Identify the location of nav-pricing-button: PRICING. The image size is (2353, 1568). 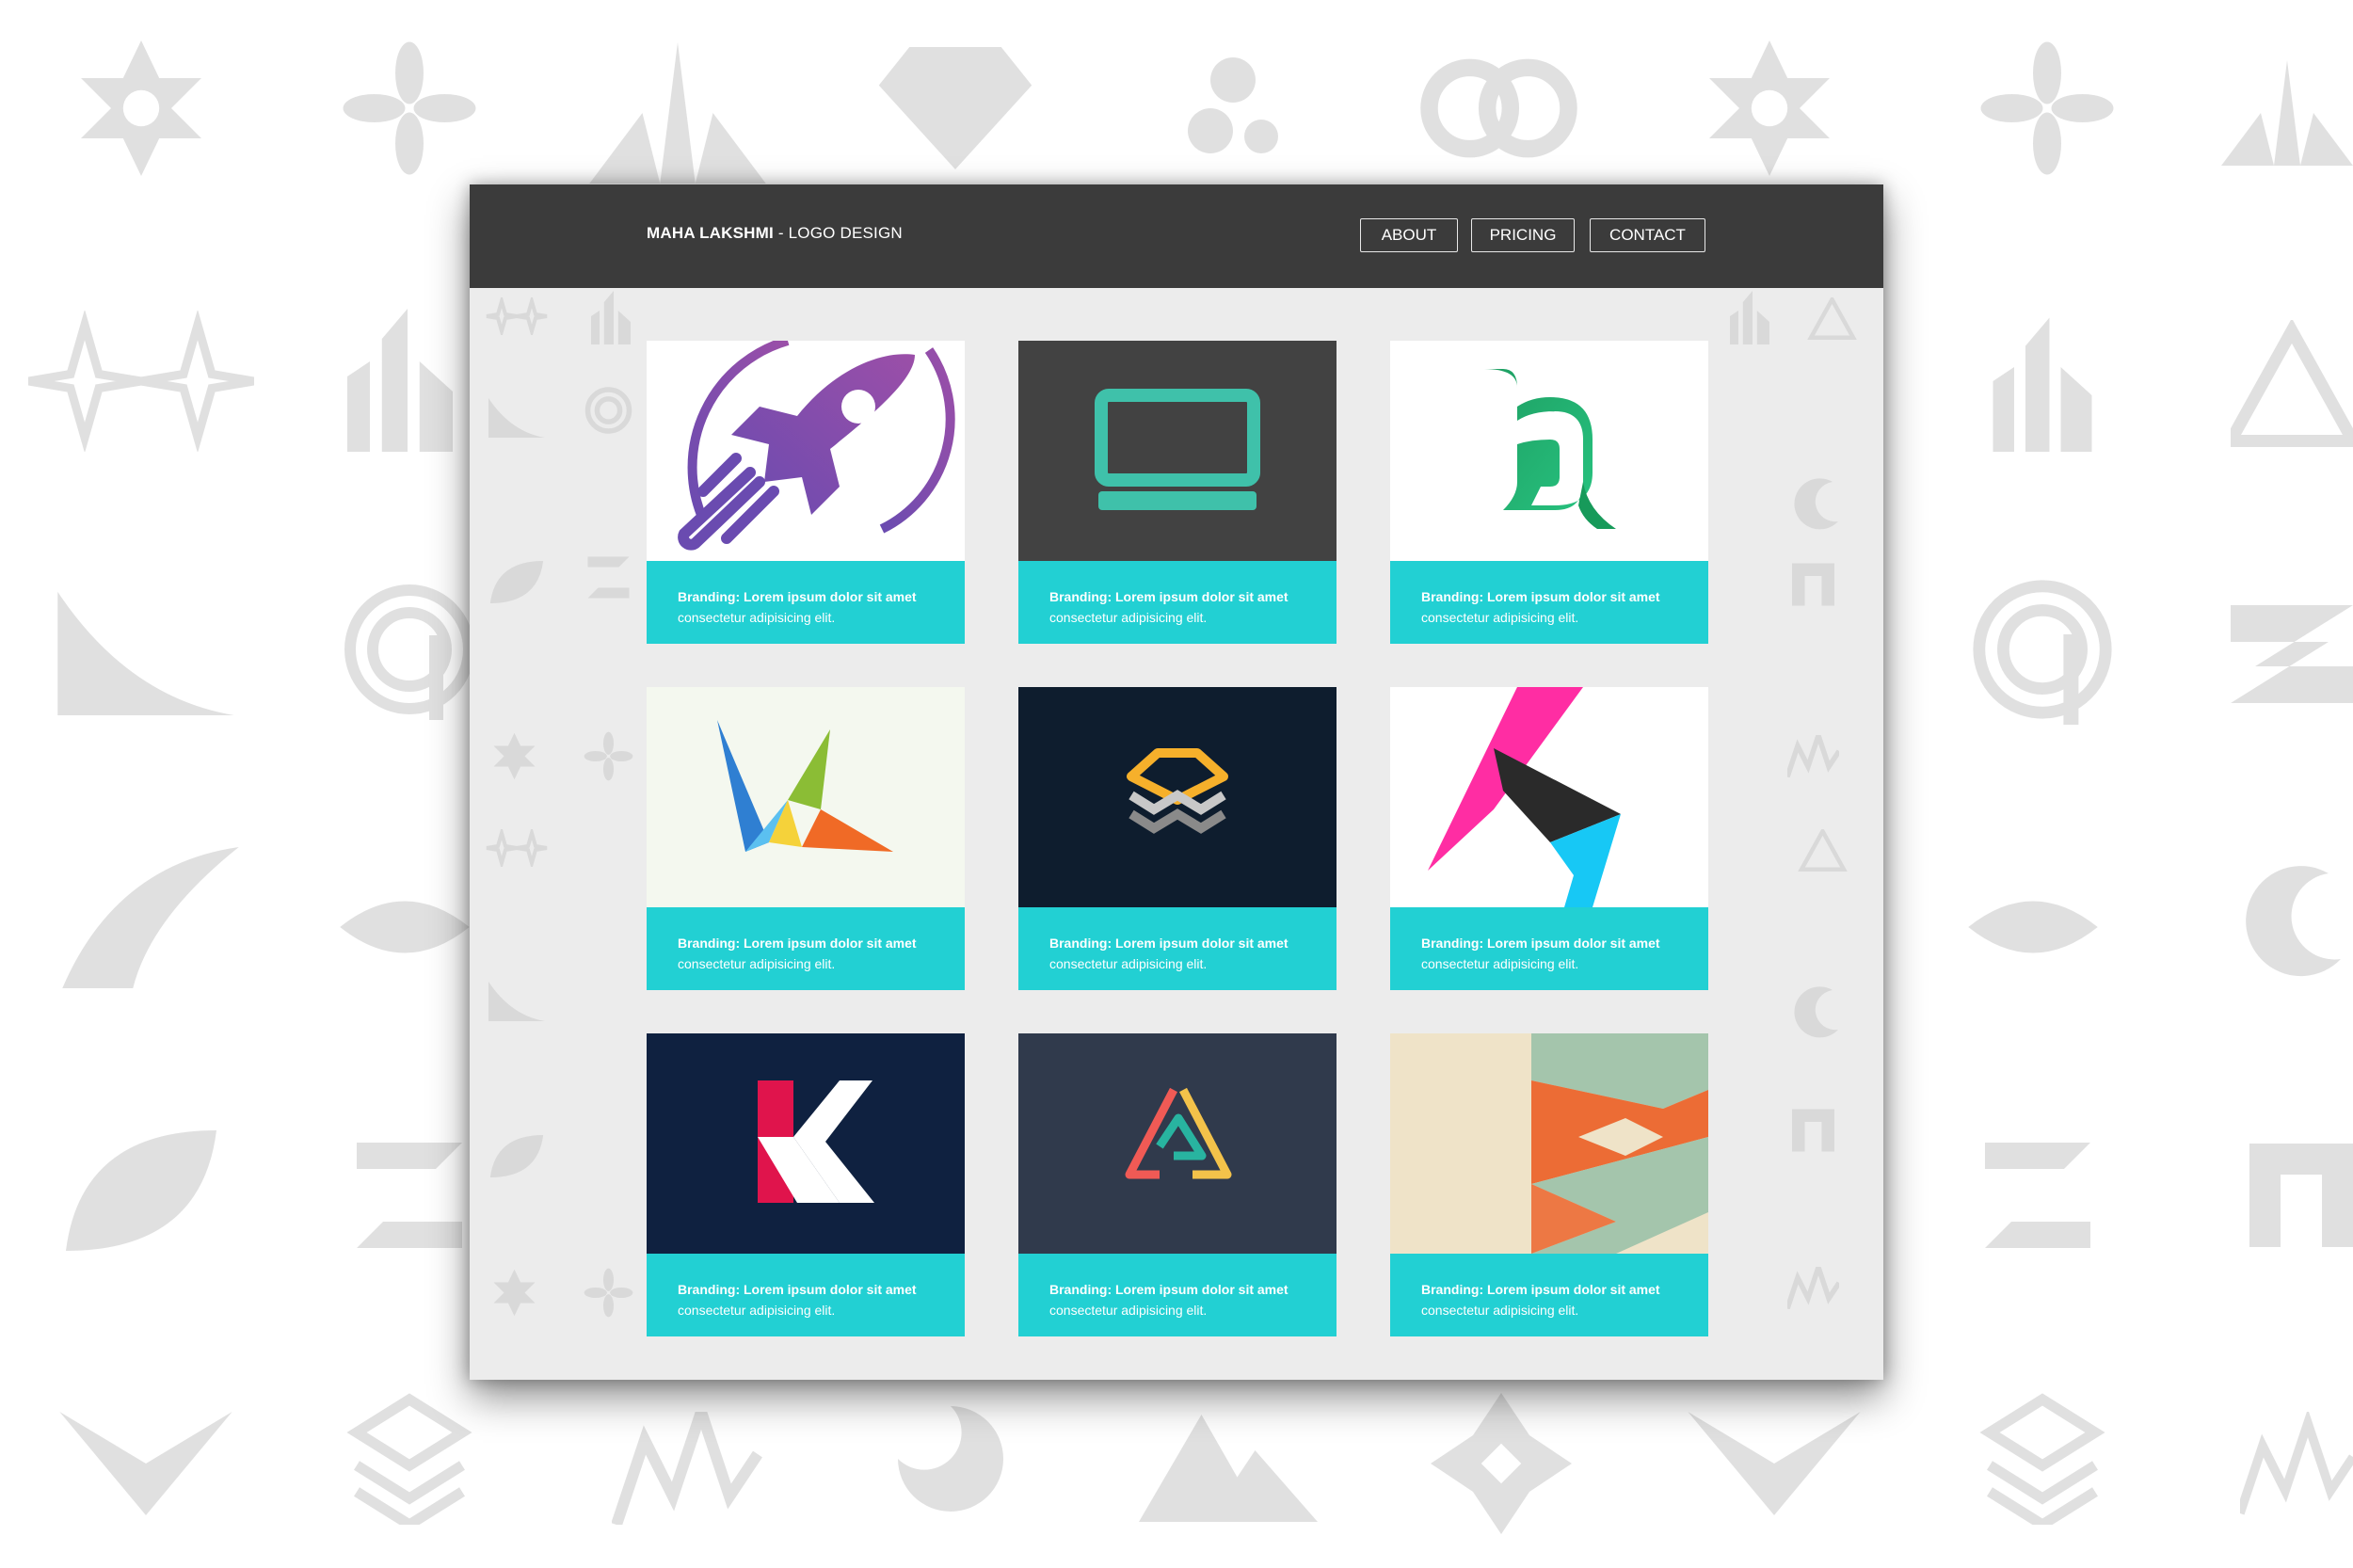
(1523, 235).